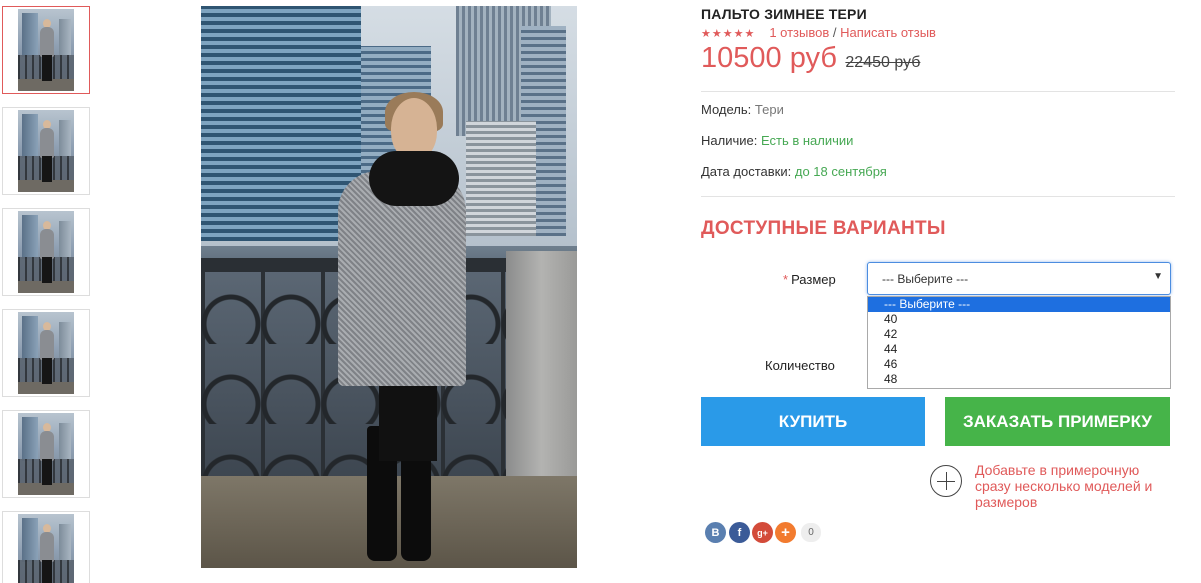 This screenshot has width=1201, height=583. What do you see at coordinates (785, 532) in the screenshot?
I see `more-share-icon: +` at bounding box center [785, 532].